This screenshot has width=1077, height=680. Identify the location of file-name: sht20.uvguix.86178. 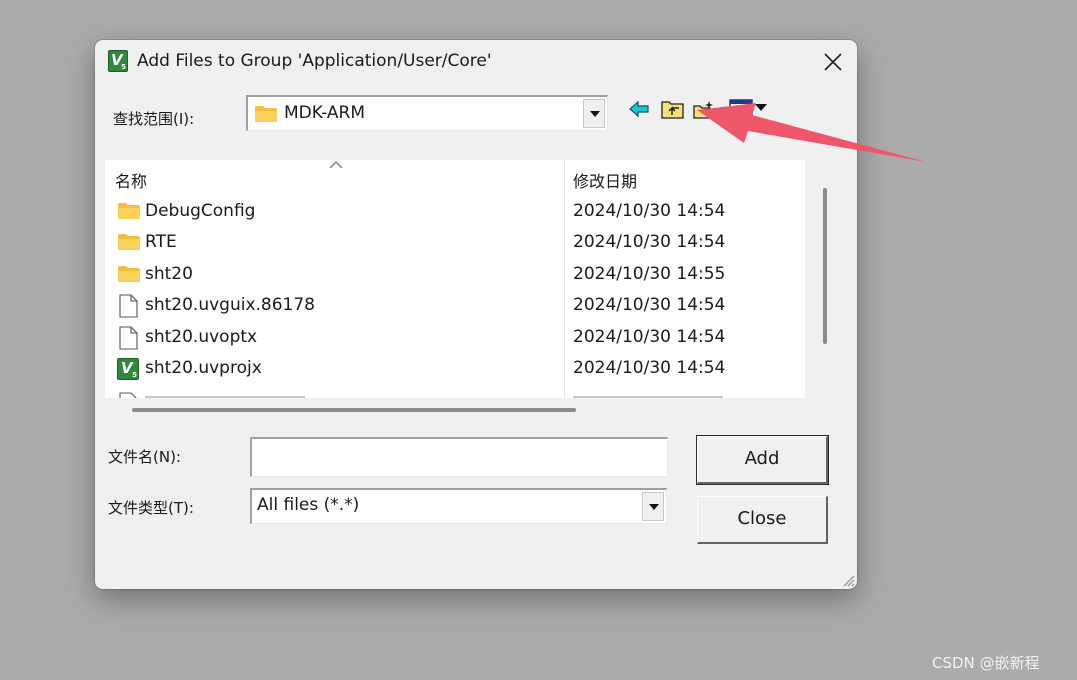
(230, 305).